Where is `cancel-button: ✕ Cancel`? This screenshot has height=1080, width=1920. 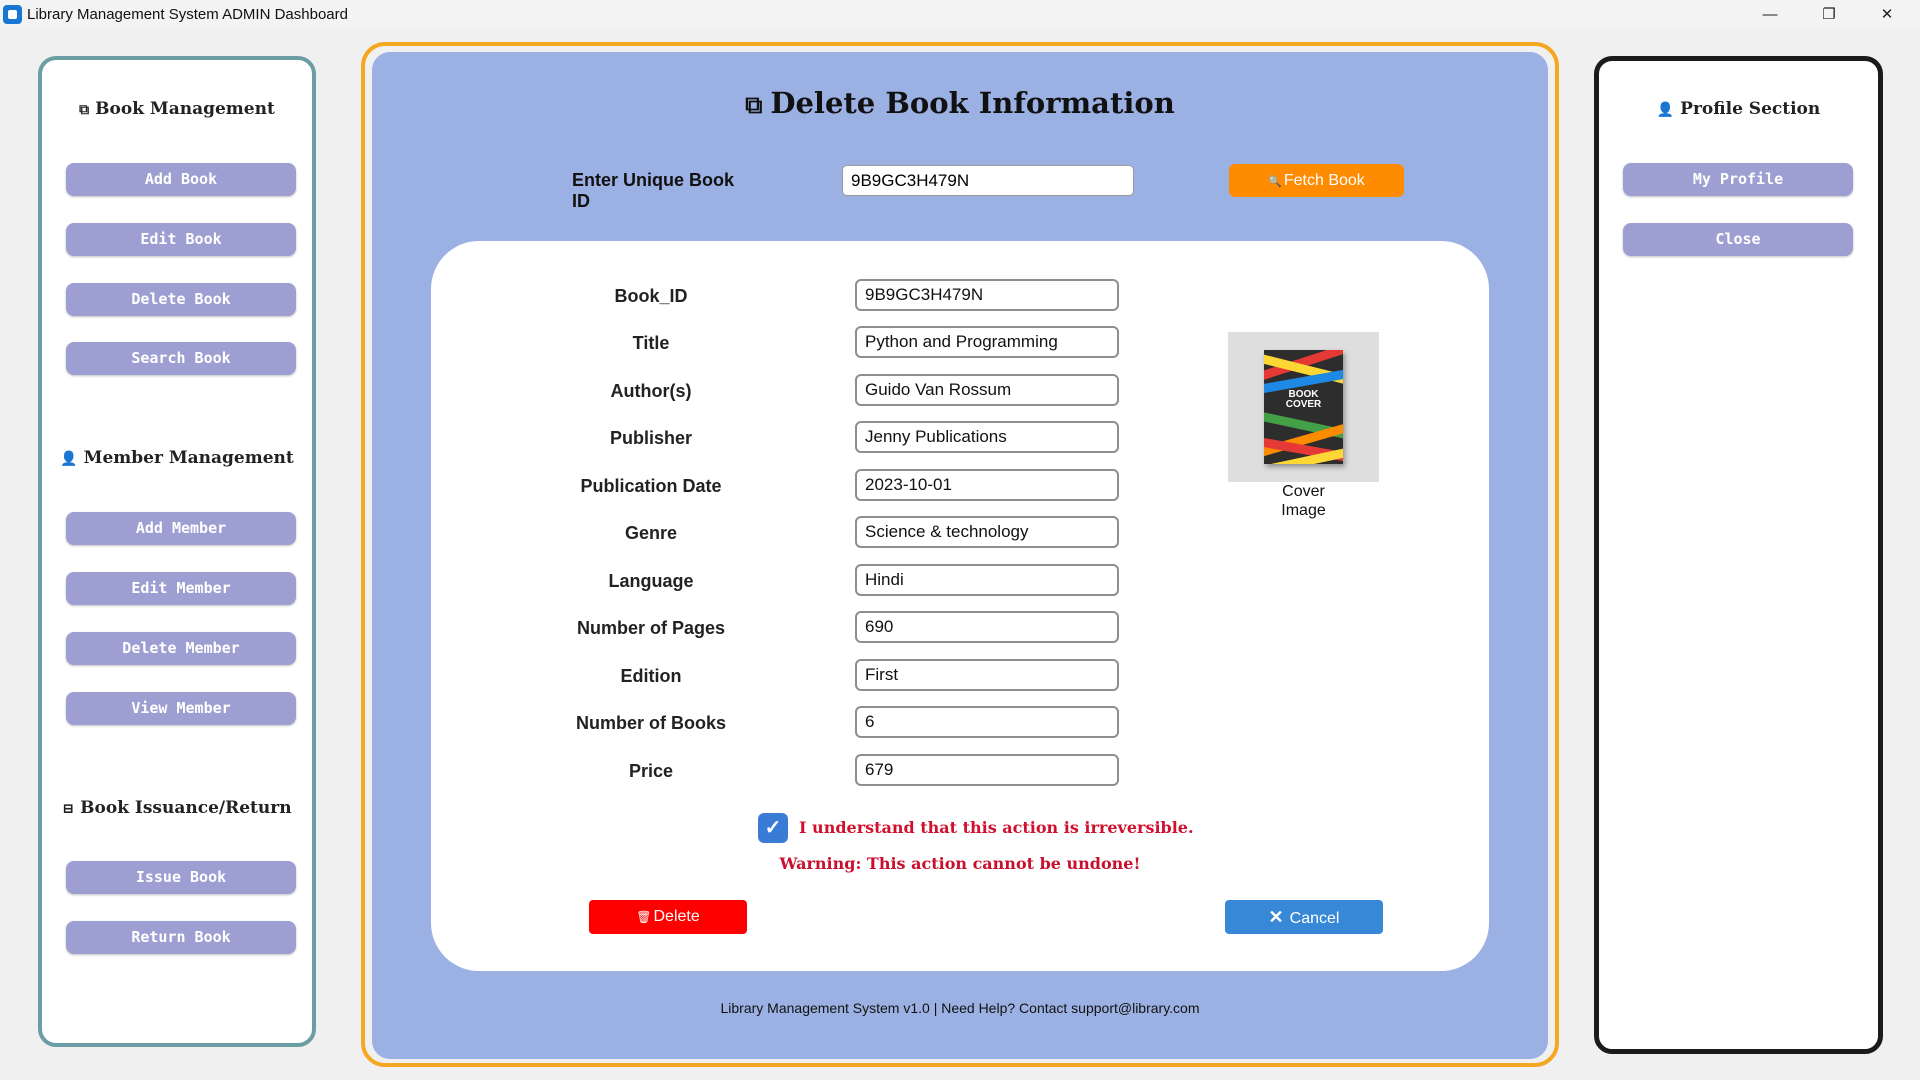
cancel-button: ✕ Cancel is located at coordinates (1304, 917).